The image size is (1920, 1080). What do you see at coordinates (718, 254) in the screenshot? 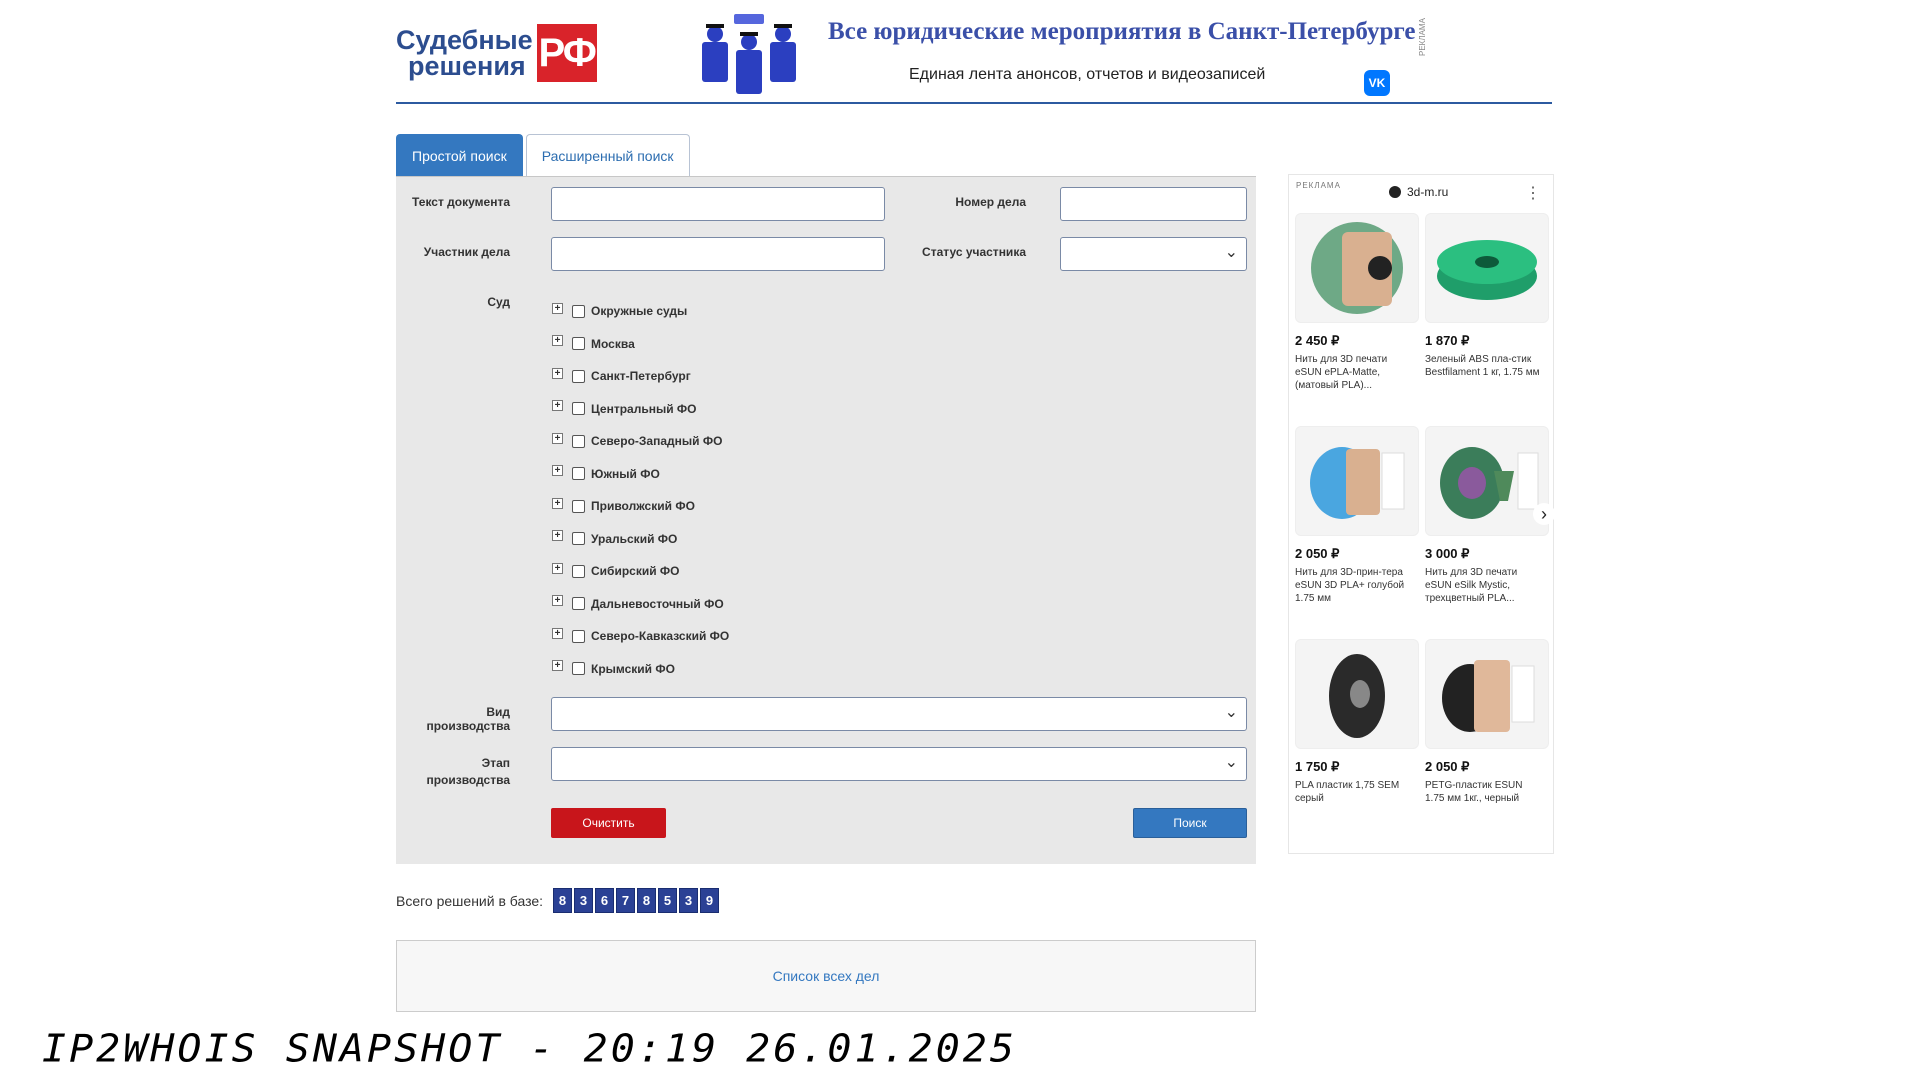
I see `participant-input` at bounding box center [718, 254].